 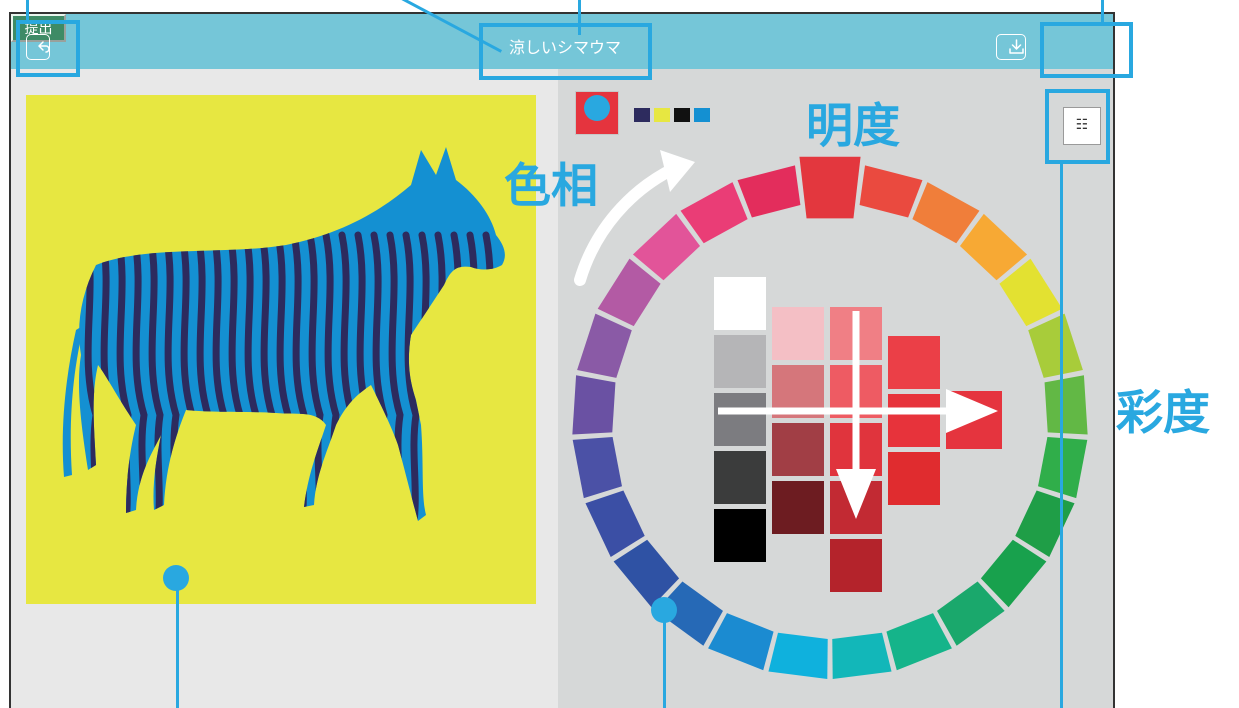 I want to click on submit-button-highlight, so click(x=1086, y=50).